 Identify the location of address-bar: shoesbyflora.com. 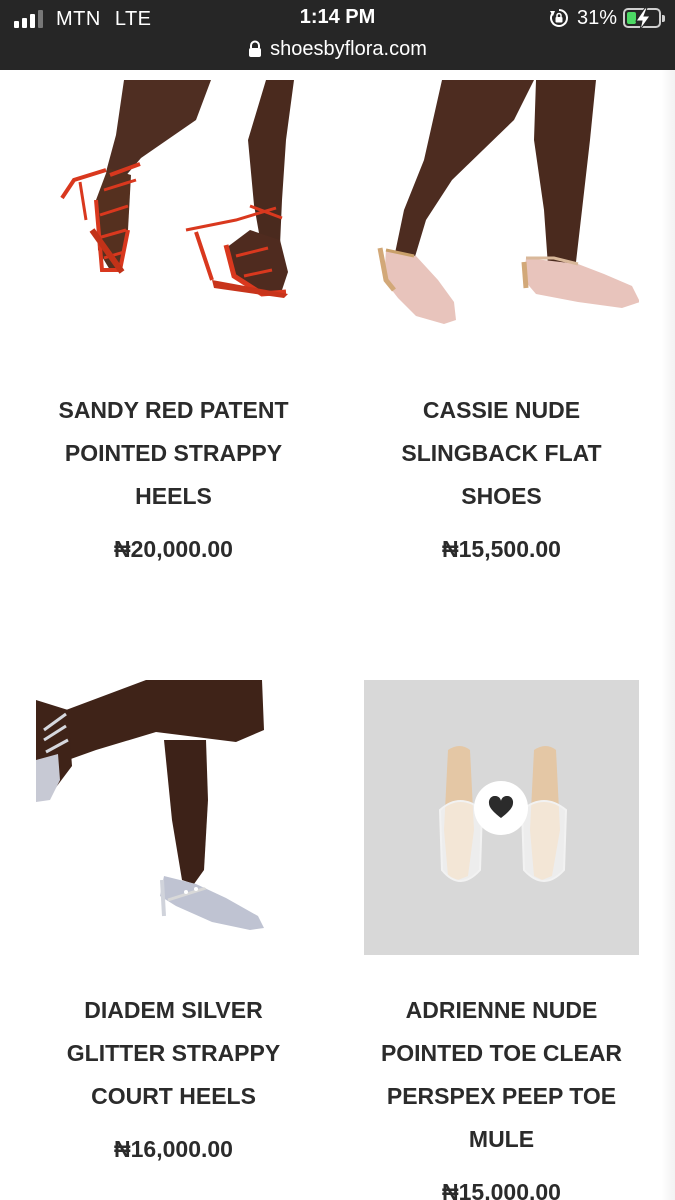
(337, 49).